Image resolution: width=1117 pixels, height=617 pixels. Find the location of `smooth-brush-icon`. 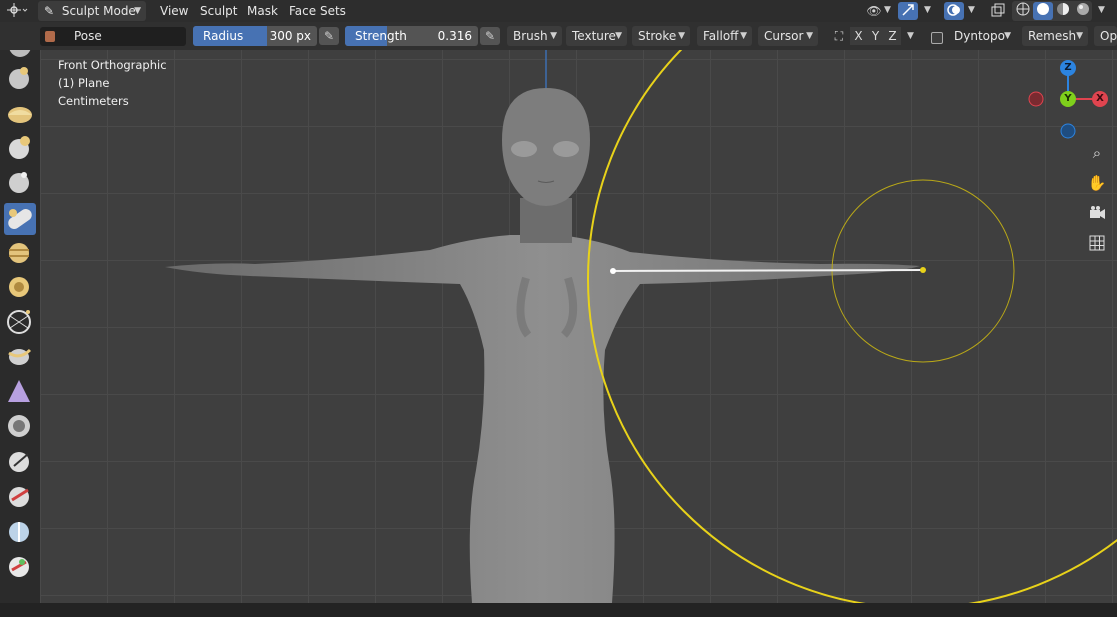

smooth-brush-icon is located at coordinates (20, 356).